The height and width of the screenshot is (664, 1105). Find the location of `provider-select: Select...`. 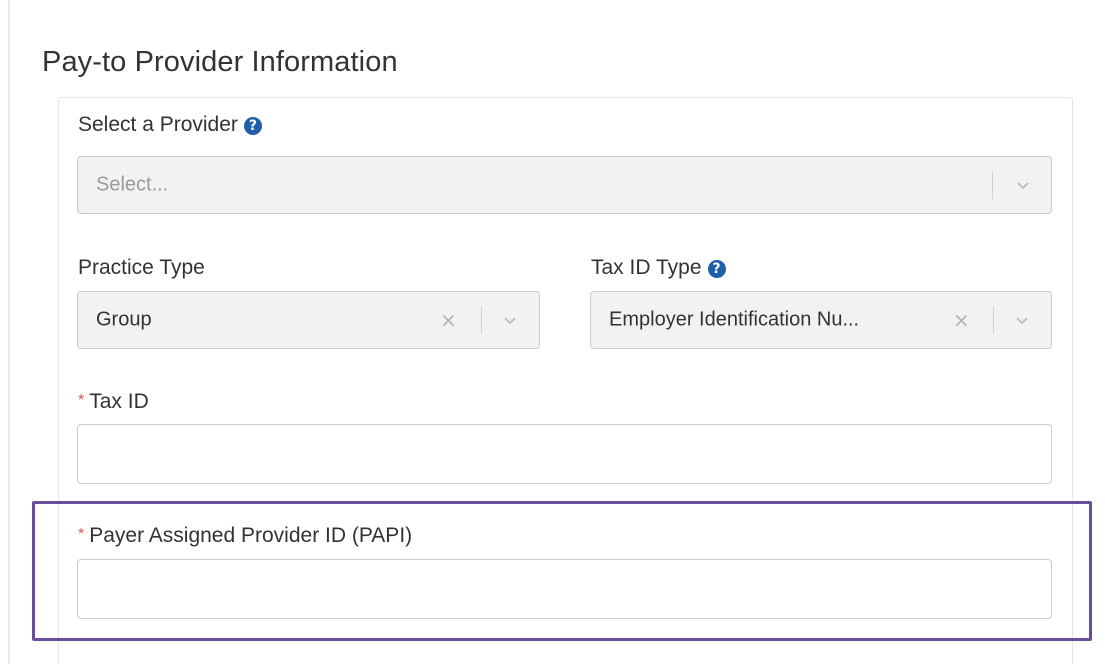

provider-select: Select... is located at coordinates (564, 185).